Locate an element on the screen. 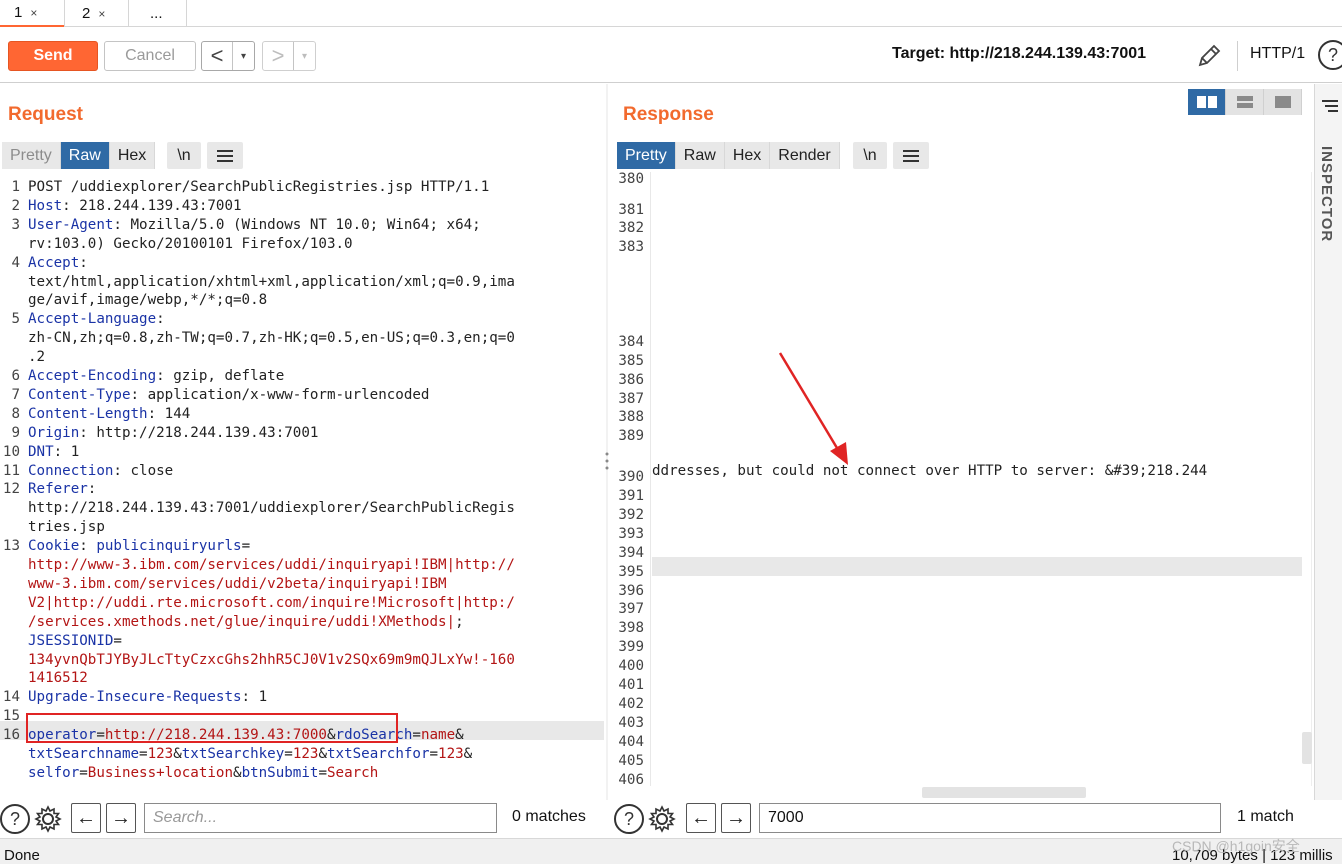  history-back-group: < ▾ is located at coordinates (228, 56).